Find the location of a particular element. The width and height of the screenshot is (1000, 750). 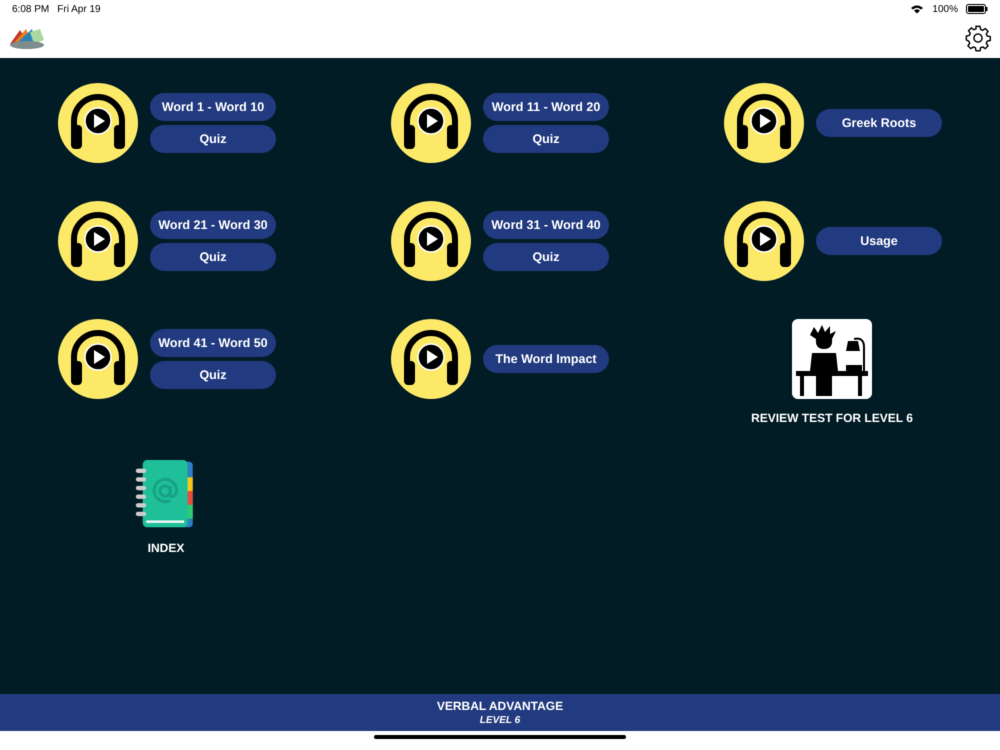

battery-percent: 100% is located at coordinates (945, 9).